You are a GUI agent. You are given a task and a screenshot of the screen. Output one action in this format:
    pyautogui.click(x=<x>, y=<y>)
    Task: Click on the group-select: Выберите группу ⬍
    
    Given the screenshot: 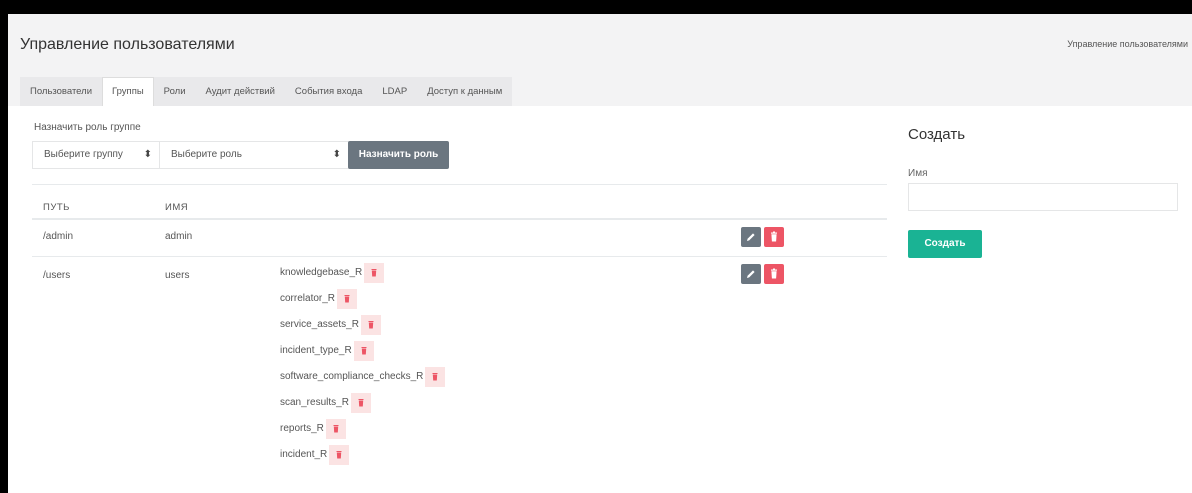 What is the action you would take?
    pyautogui.click(x=96, y=155)
    